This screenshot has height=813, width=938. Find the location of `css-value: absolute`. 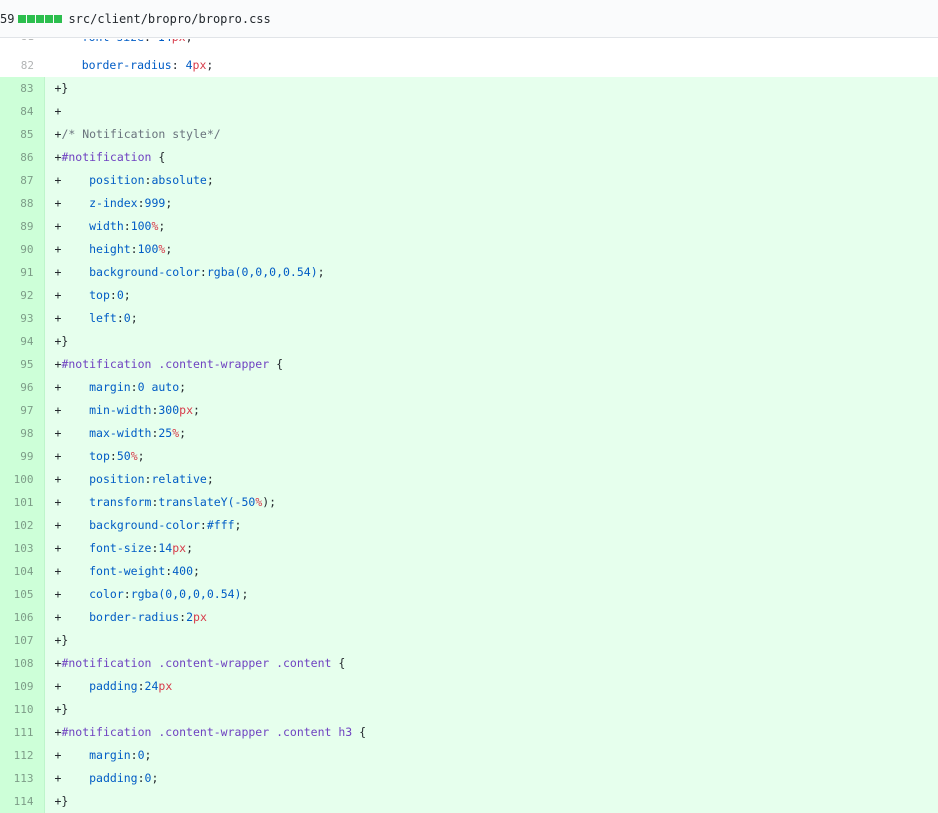

css-value: absolute is located at coordinates (179, 180).